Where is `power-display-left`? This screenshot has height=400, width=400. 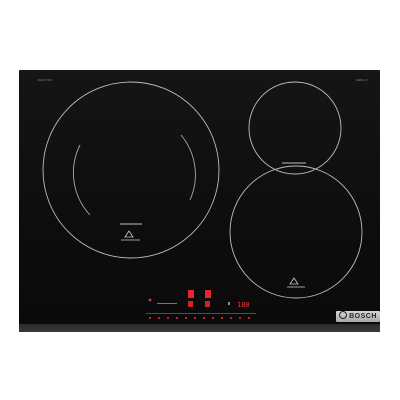 power-display-left is located at coordinates (191, 294).